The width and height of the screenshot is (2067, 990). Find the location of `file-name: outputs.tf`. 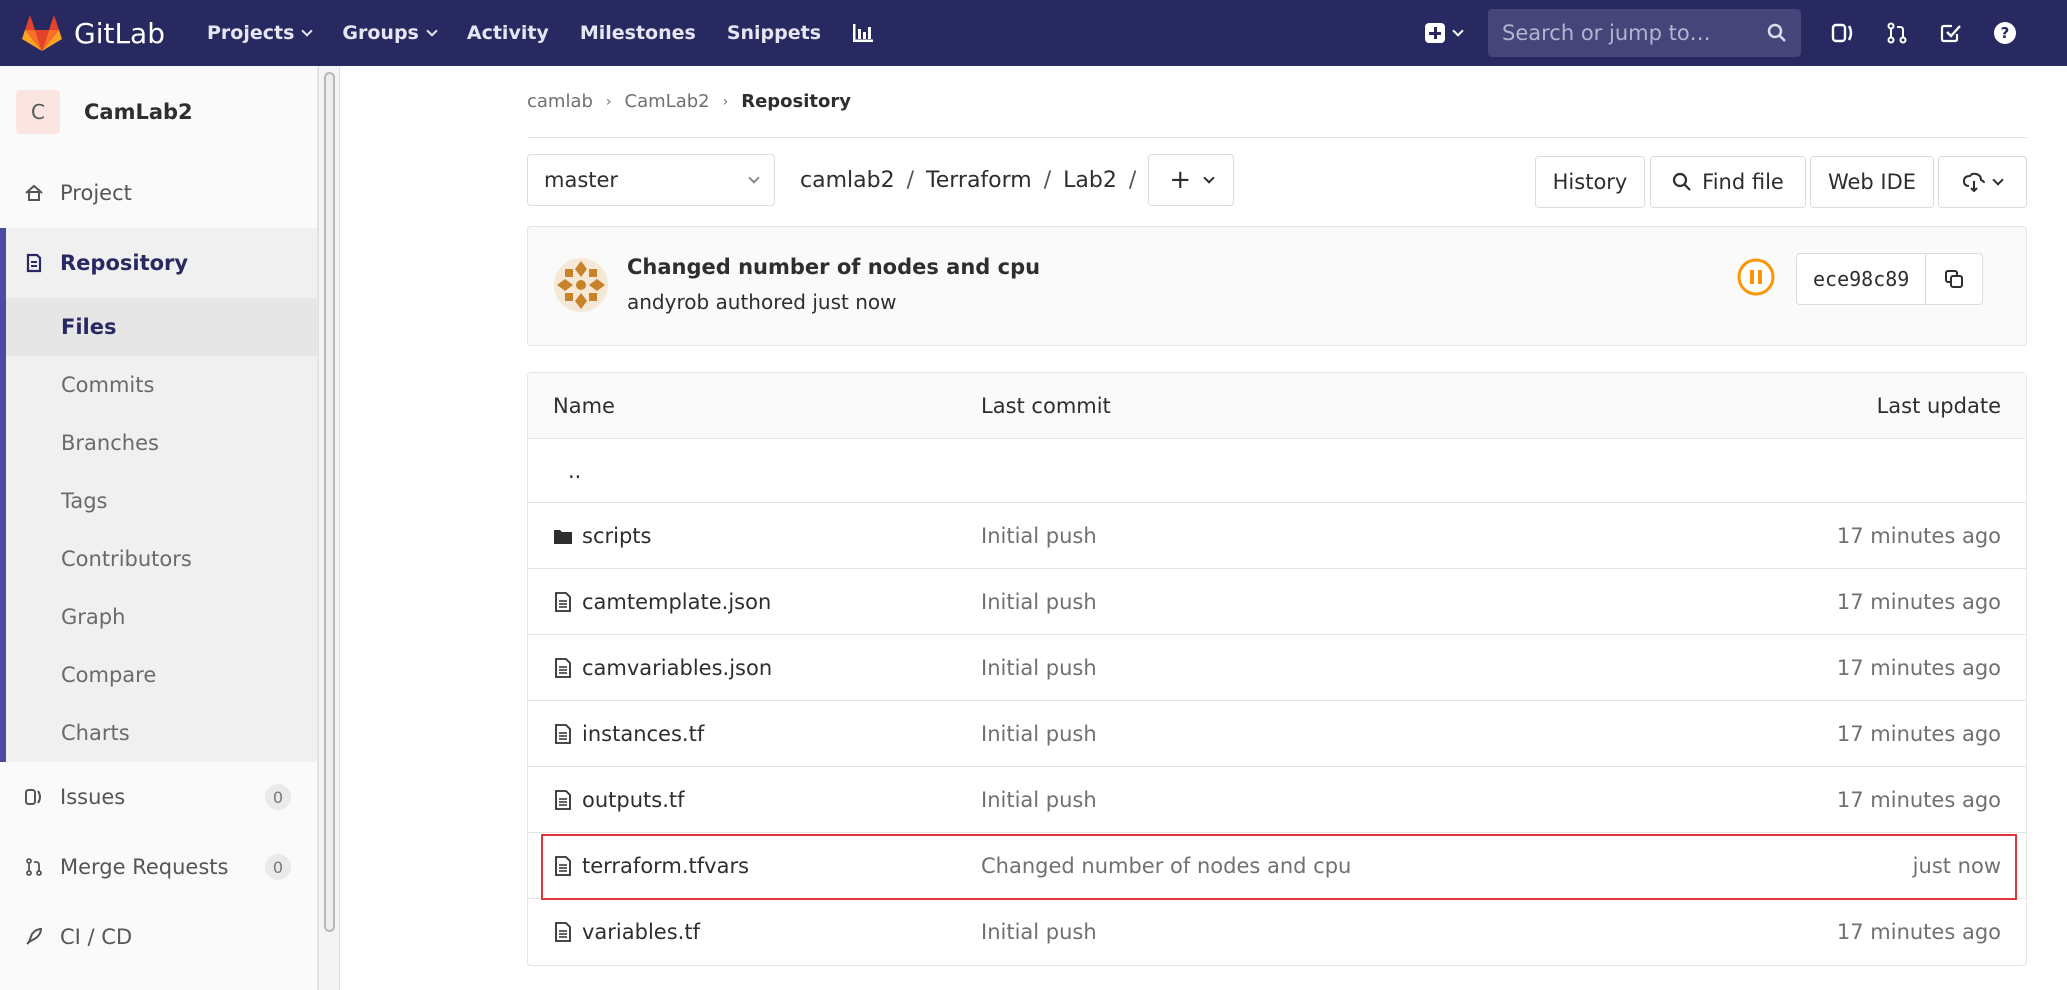

file-name: outputs.tf is located at coordinates (633, 800).